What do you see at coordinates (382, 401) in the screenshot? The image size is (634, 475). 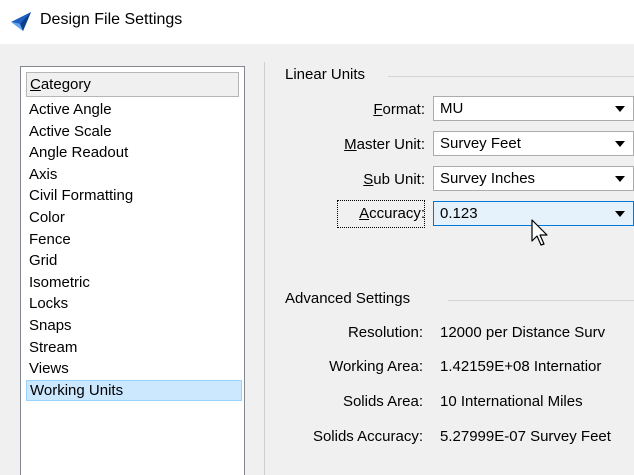 I see `solids-area-label: Solids Area:` at bounding box center [382, 401].